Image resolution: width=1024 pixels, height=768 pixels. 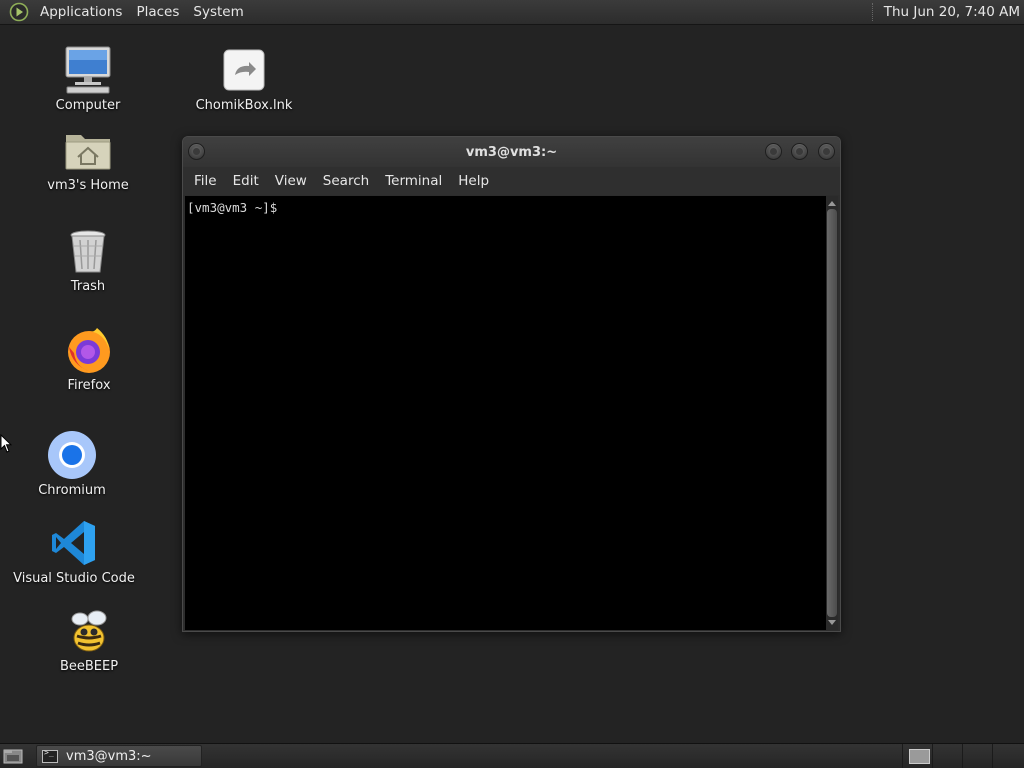 What do you see at coordinates (72, 455) in the screenshot?
I see `chromium-icon` at bounding box center [72, 455].